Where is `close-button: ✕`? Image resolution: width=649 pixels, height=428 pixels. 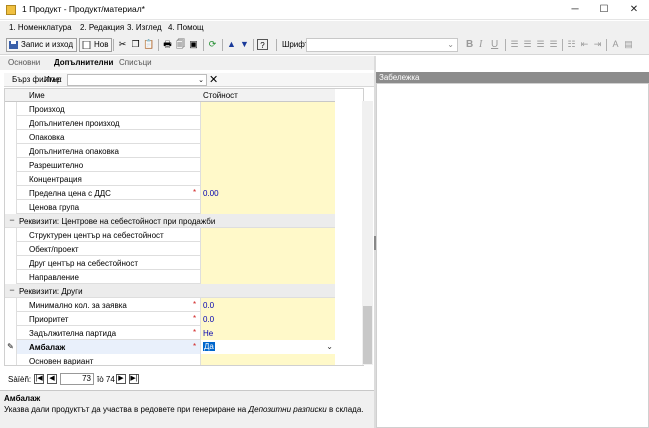 close-button: ✕ is located at coordinates (634, 10).